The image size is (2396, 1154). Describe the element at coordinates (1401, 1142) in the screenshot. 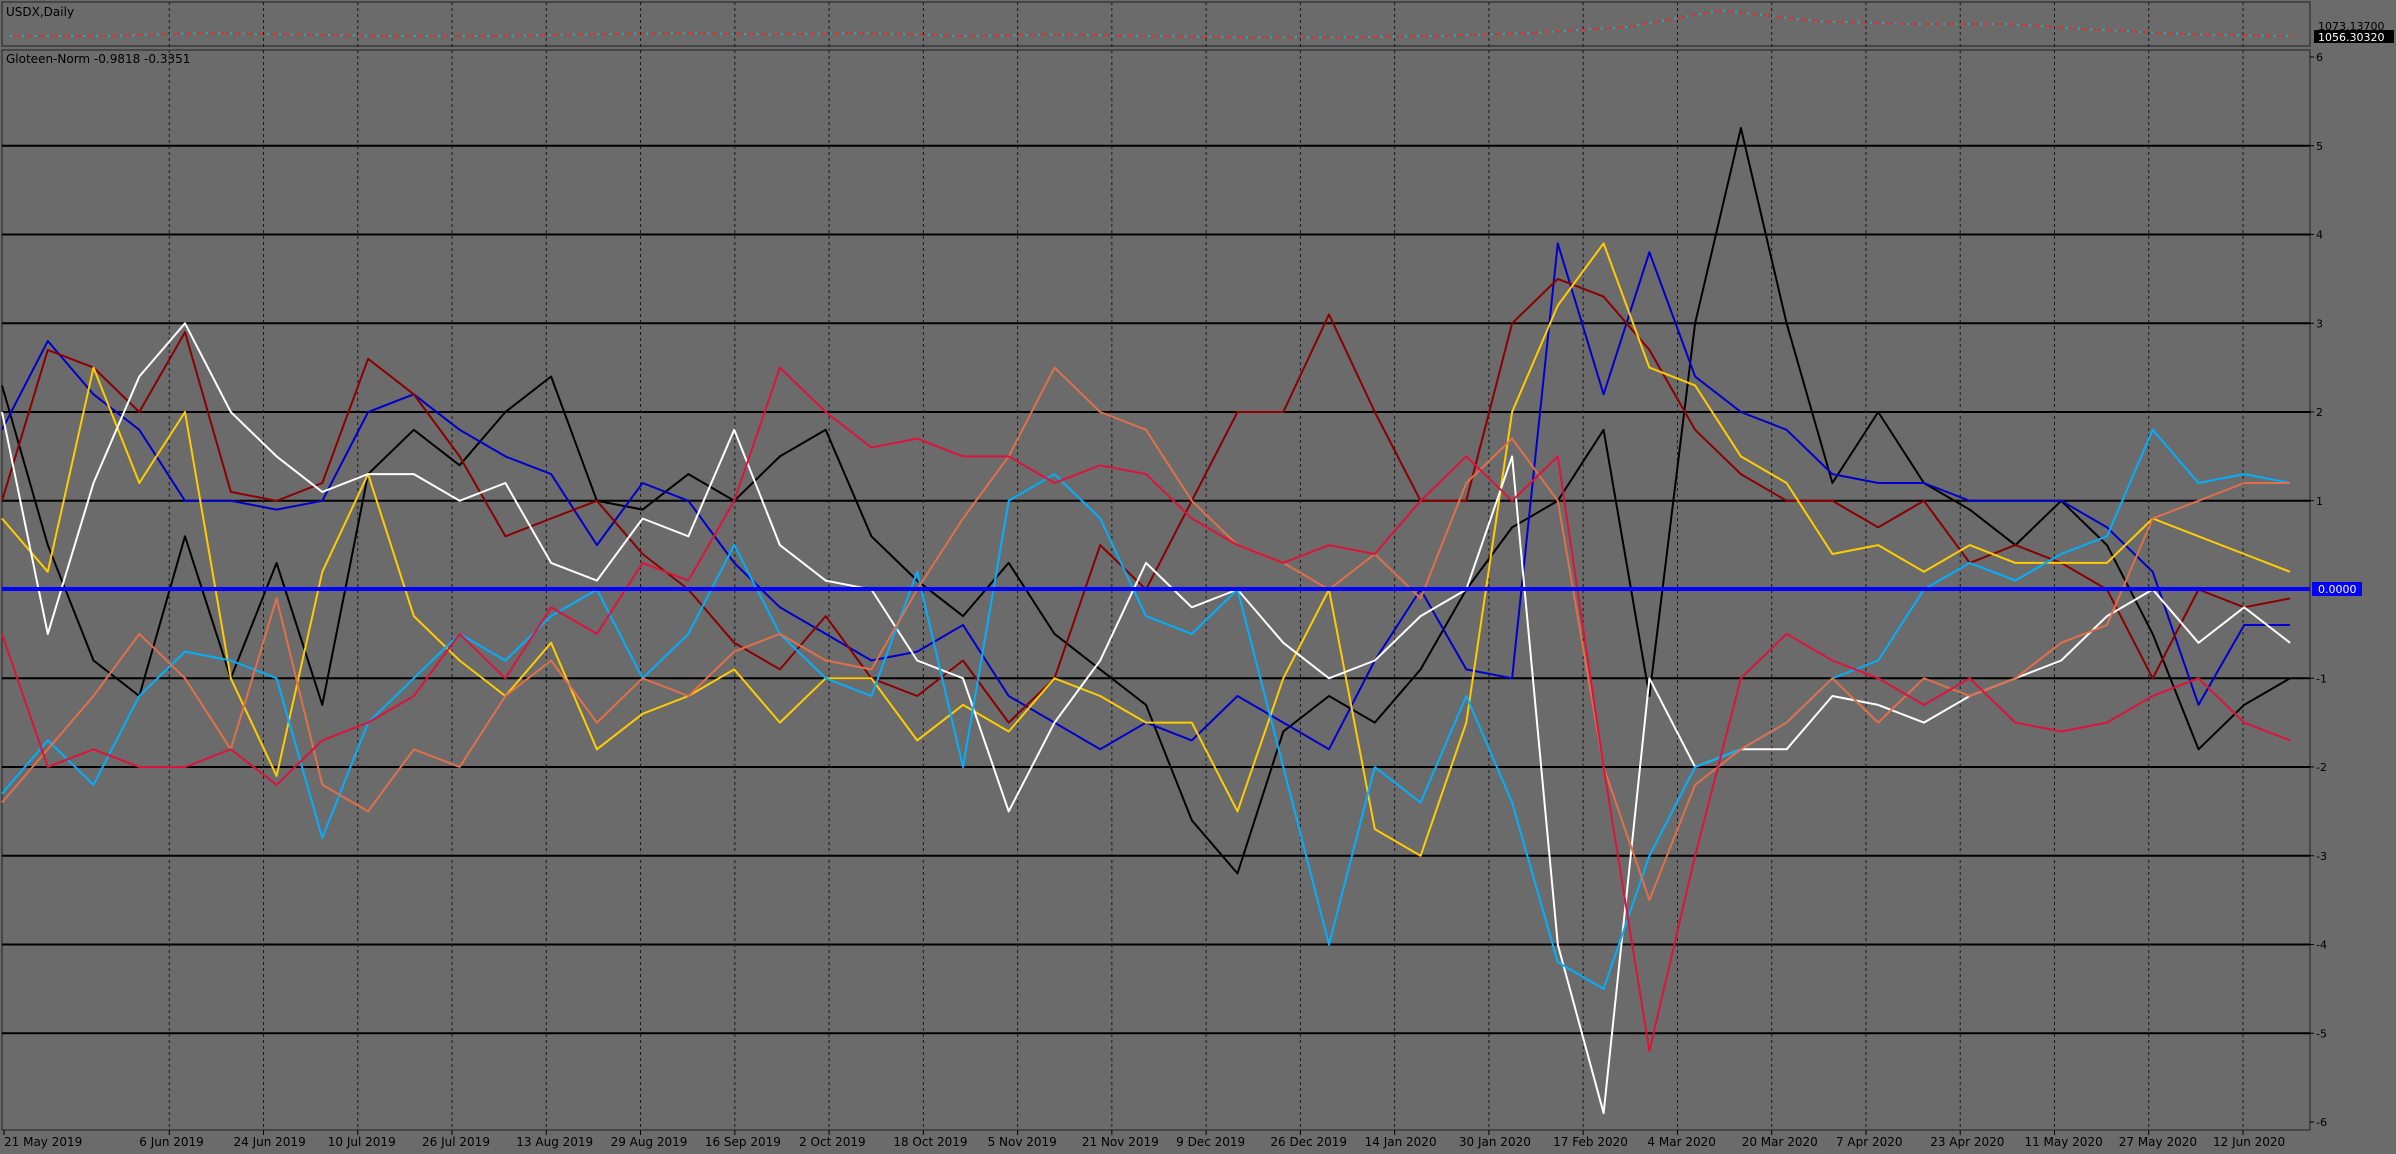

I see `x-tick-label: 14 Jan 2020` at that location.